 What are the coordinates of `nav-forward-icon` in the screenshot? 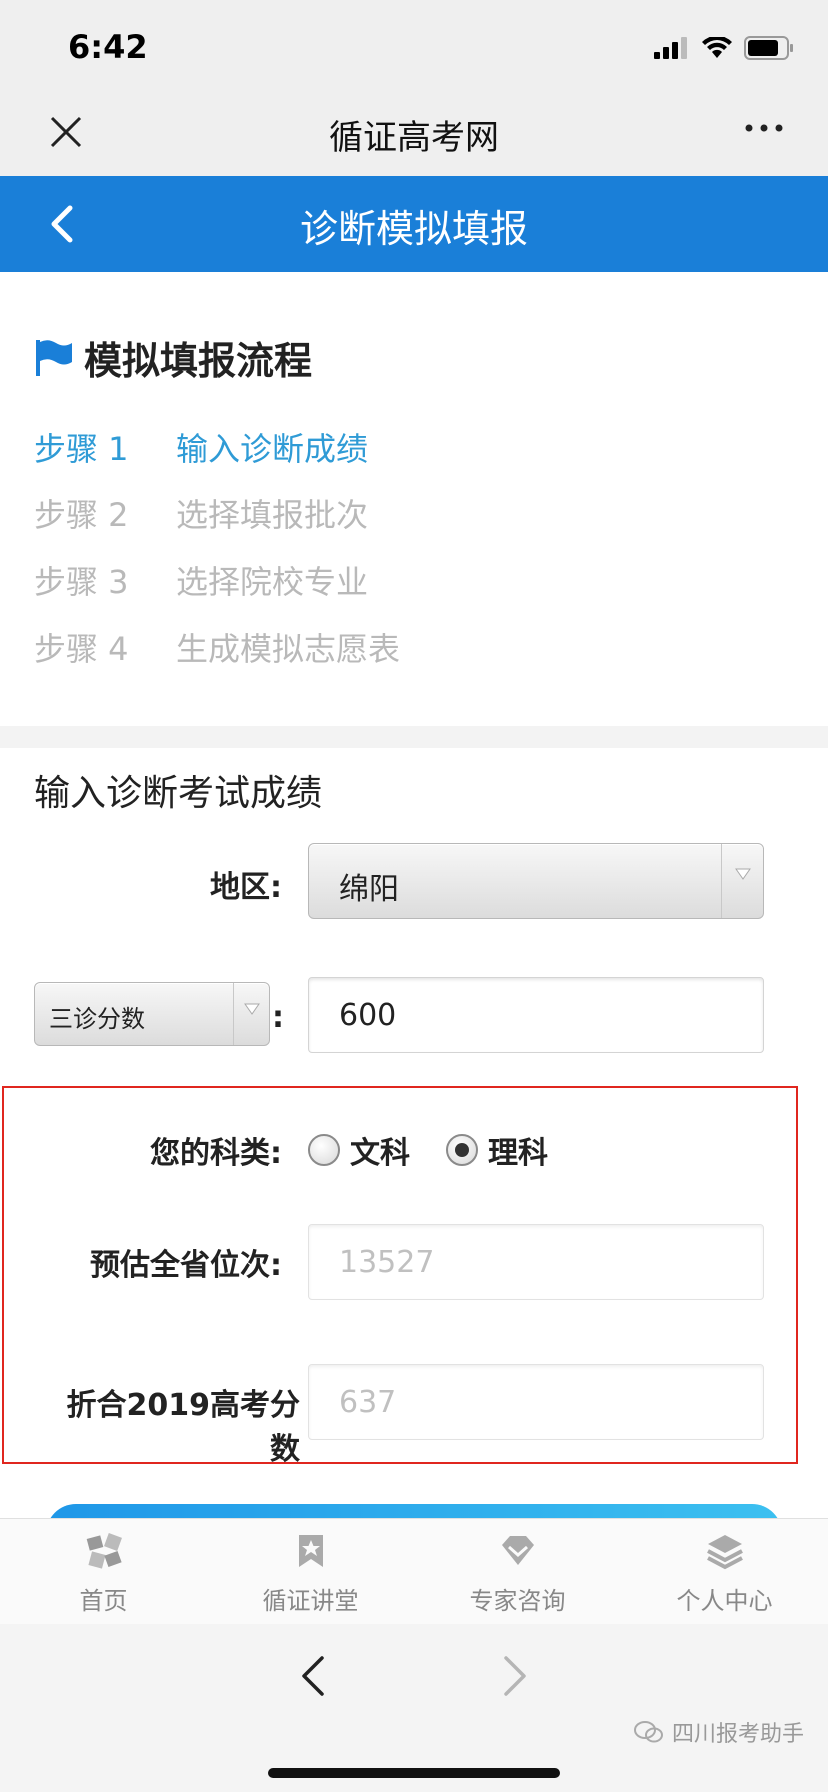 It's located at (515, 1676).